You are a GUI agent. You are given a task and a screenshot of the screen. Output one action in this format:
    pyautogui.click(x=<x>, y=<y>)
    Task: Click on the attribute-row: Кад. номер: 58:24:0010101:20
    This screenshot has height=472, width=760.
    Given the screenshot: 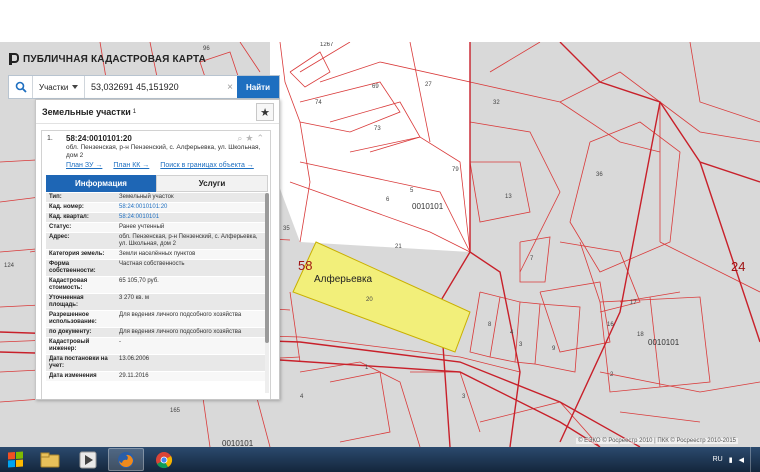 What is the action you would take?
    pyautogui.click(x=157, y=208)
    